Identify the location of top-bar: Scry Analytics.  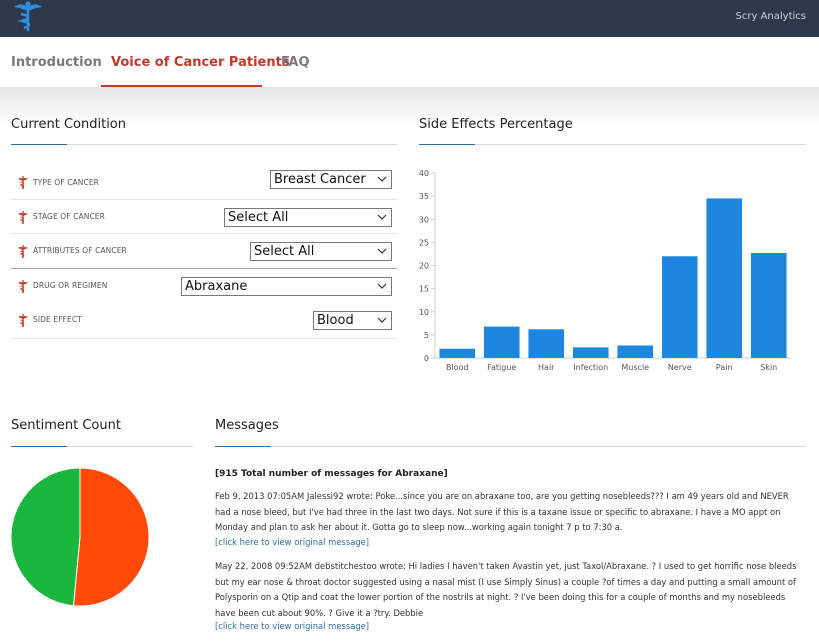
(409, 18).